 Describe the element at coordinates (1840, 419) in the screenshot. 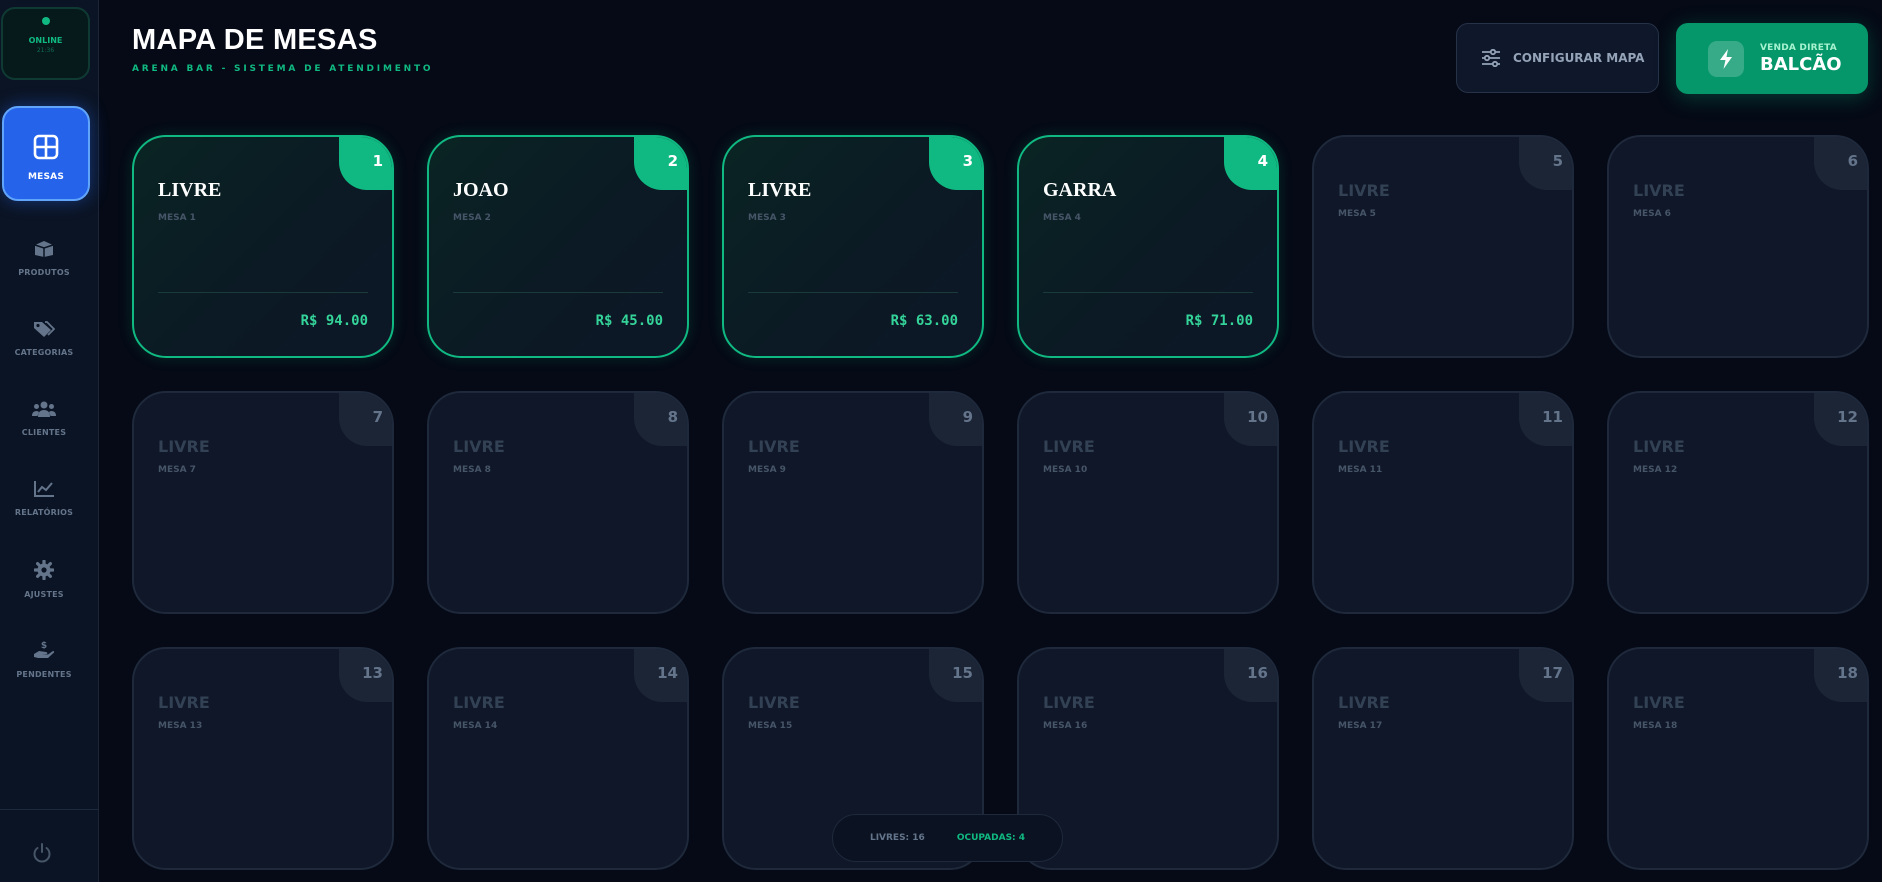

I see `table-number-badge: 12` at that location.